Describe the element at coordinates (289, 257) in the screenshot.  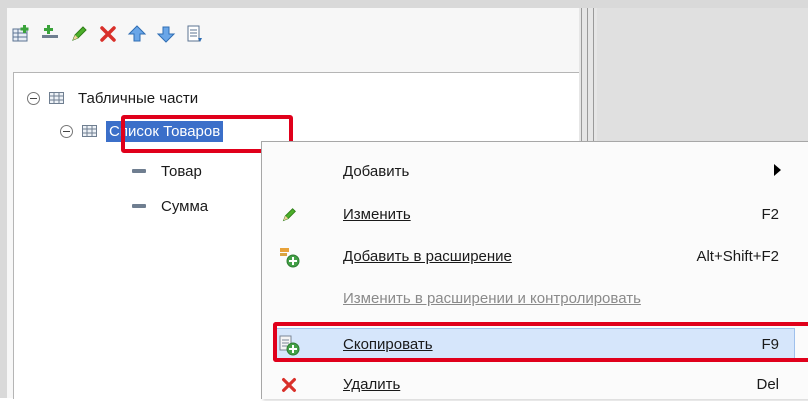
I see `add-to-extension-icon` at that location.